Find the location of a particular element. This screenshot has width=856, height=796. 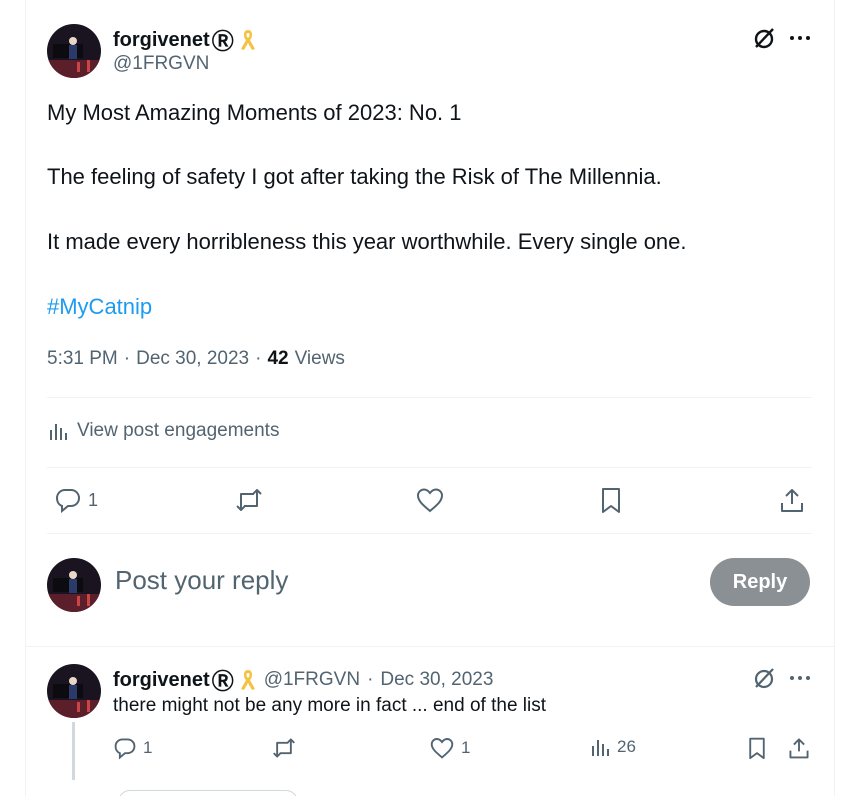

reply-author-line: forgivenet Ⓡ @1FRGVN · Dec 30, 2023 is located at coordinates (303, 680).